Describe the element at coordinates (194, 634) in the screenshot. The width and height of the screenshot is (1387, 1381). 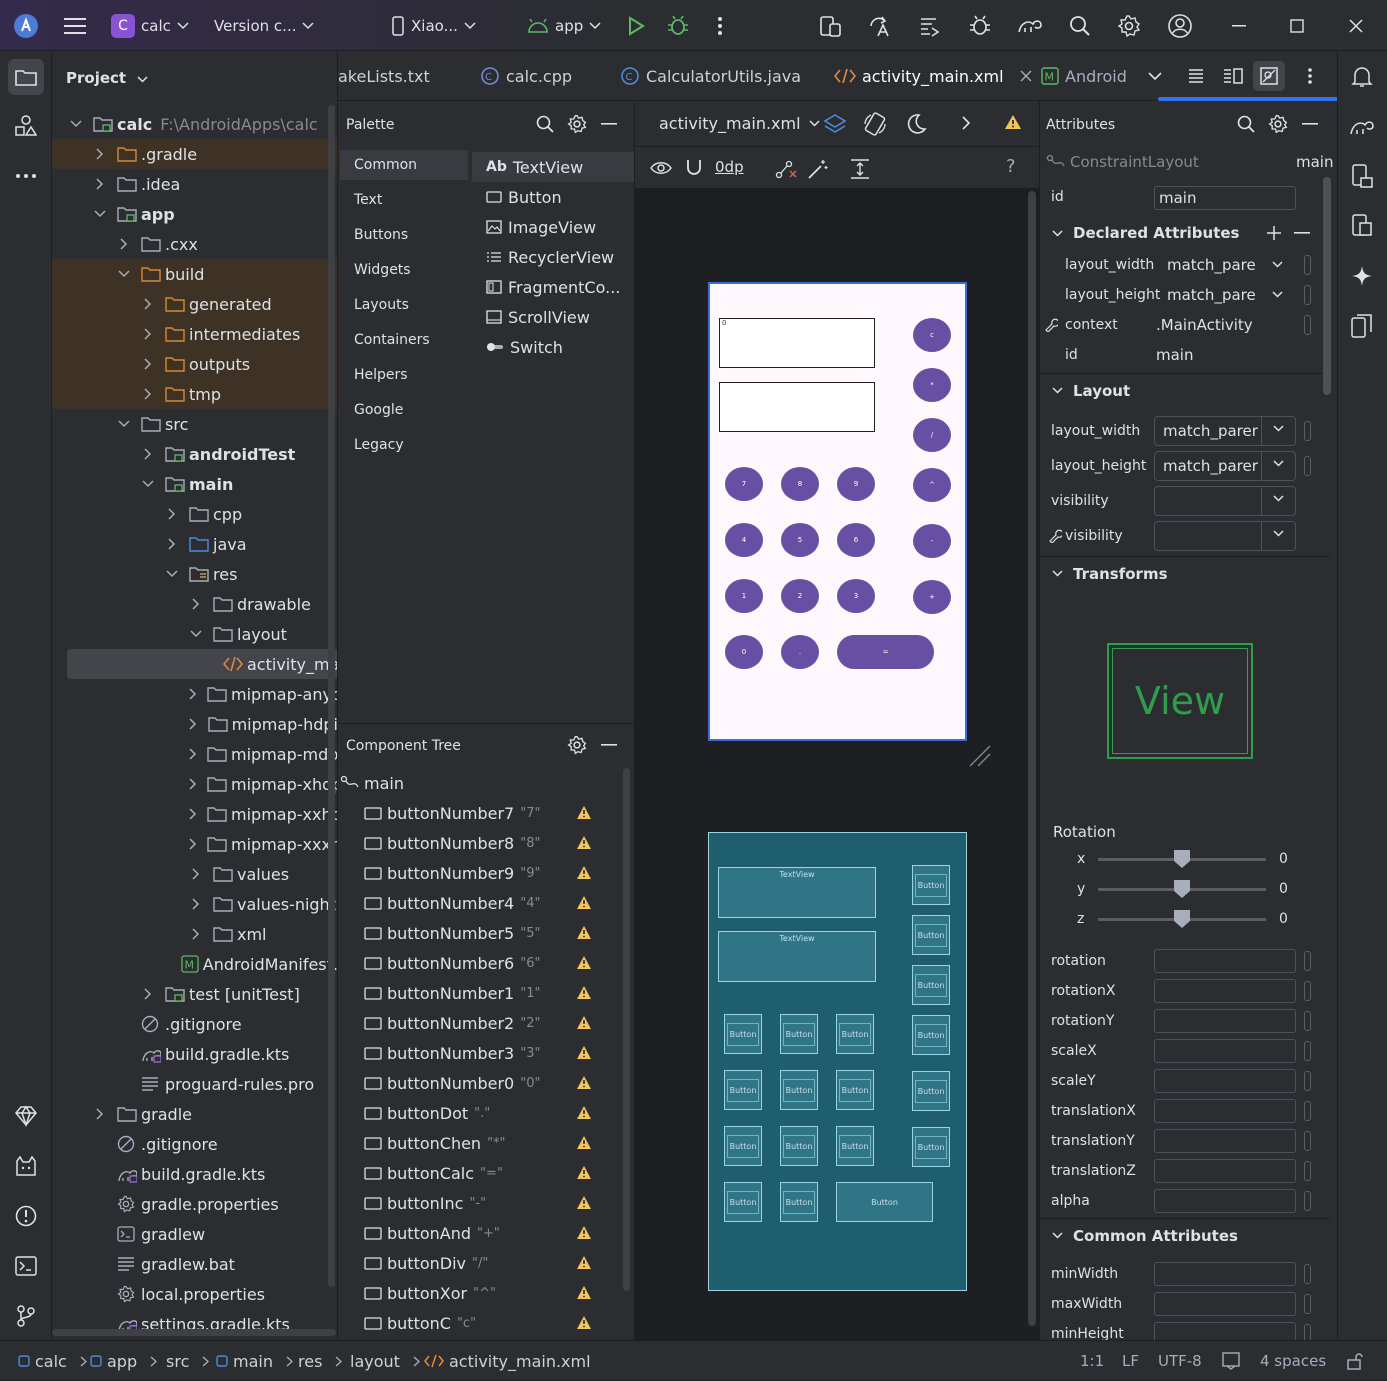
I see `tree-item: layout` at that location.